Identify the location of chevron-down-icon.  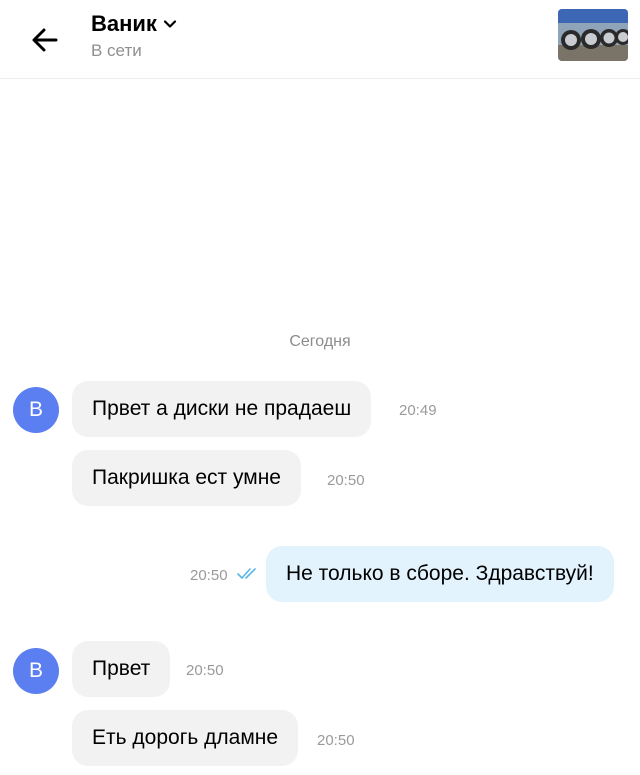
(170, 24).